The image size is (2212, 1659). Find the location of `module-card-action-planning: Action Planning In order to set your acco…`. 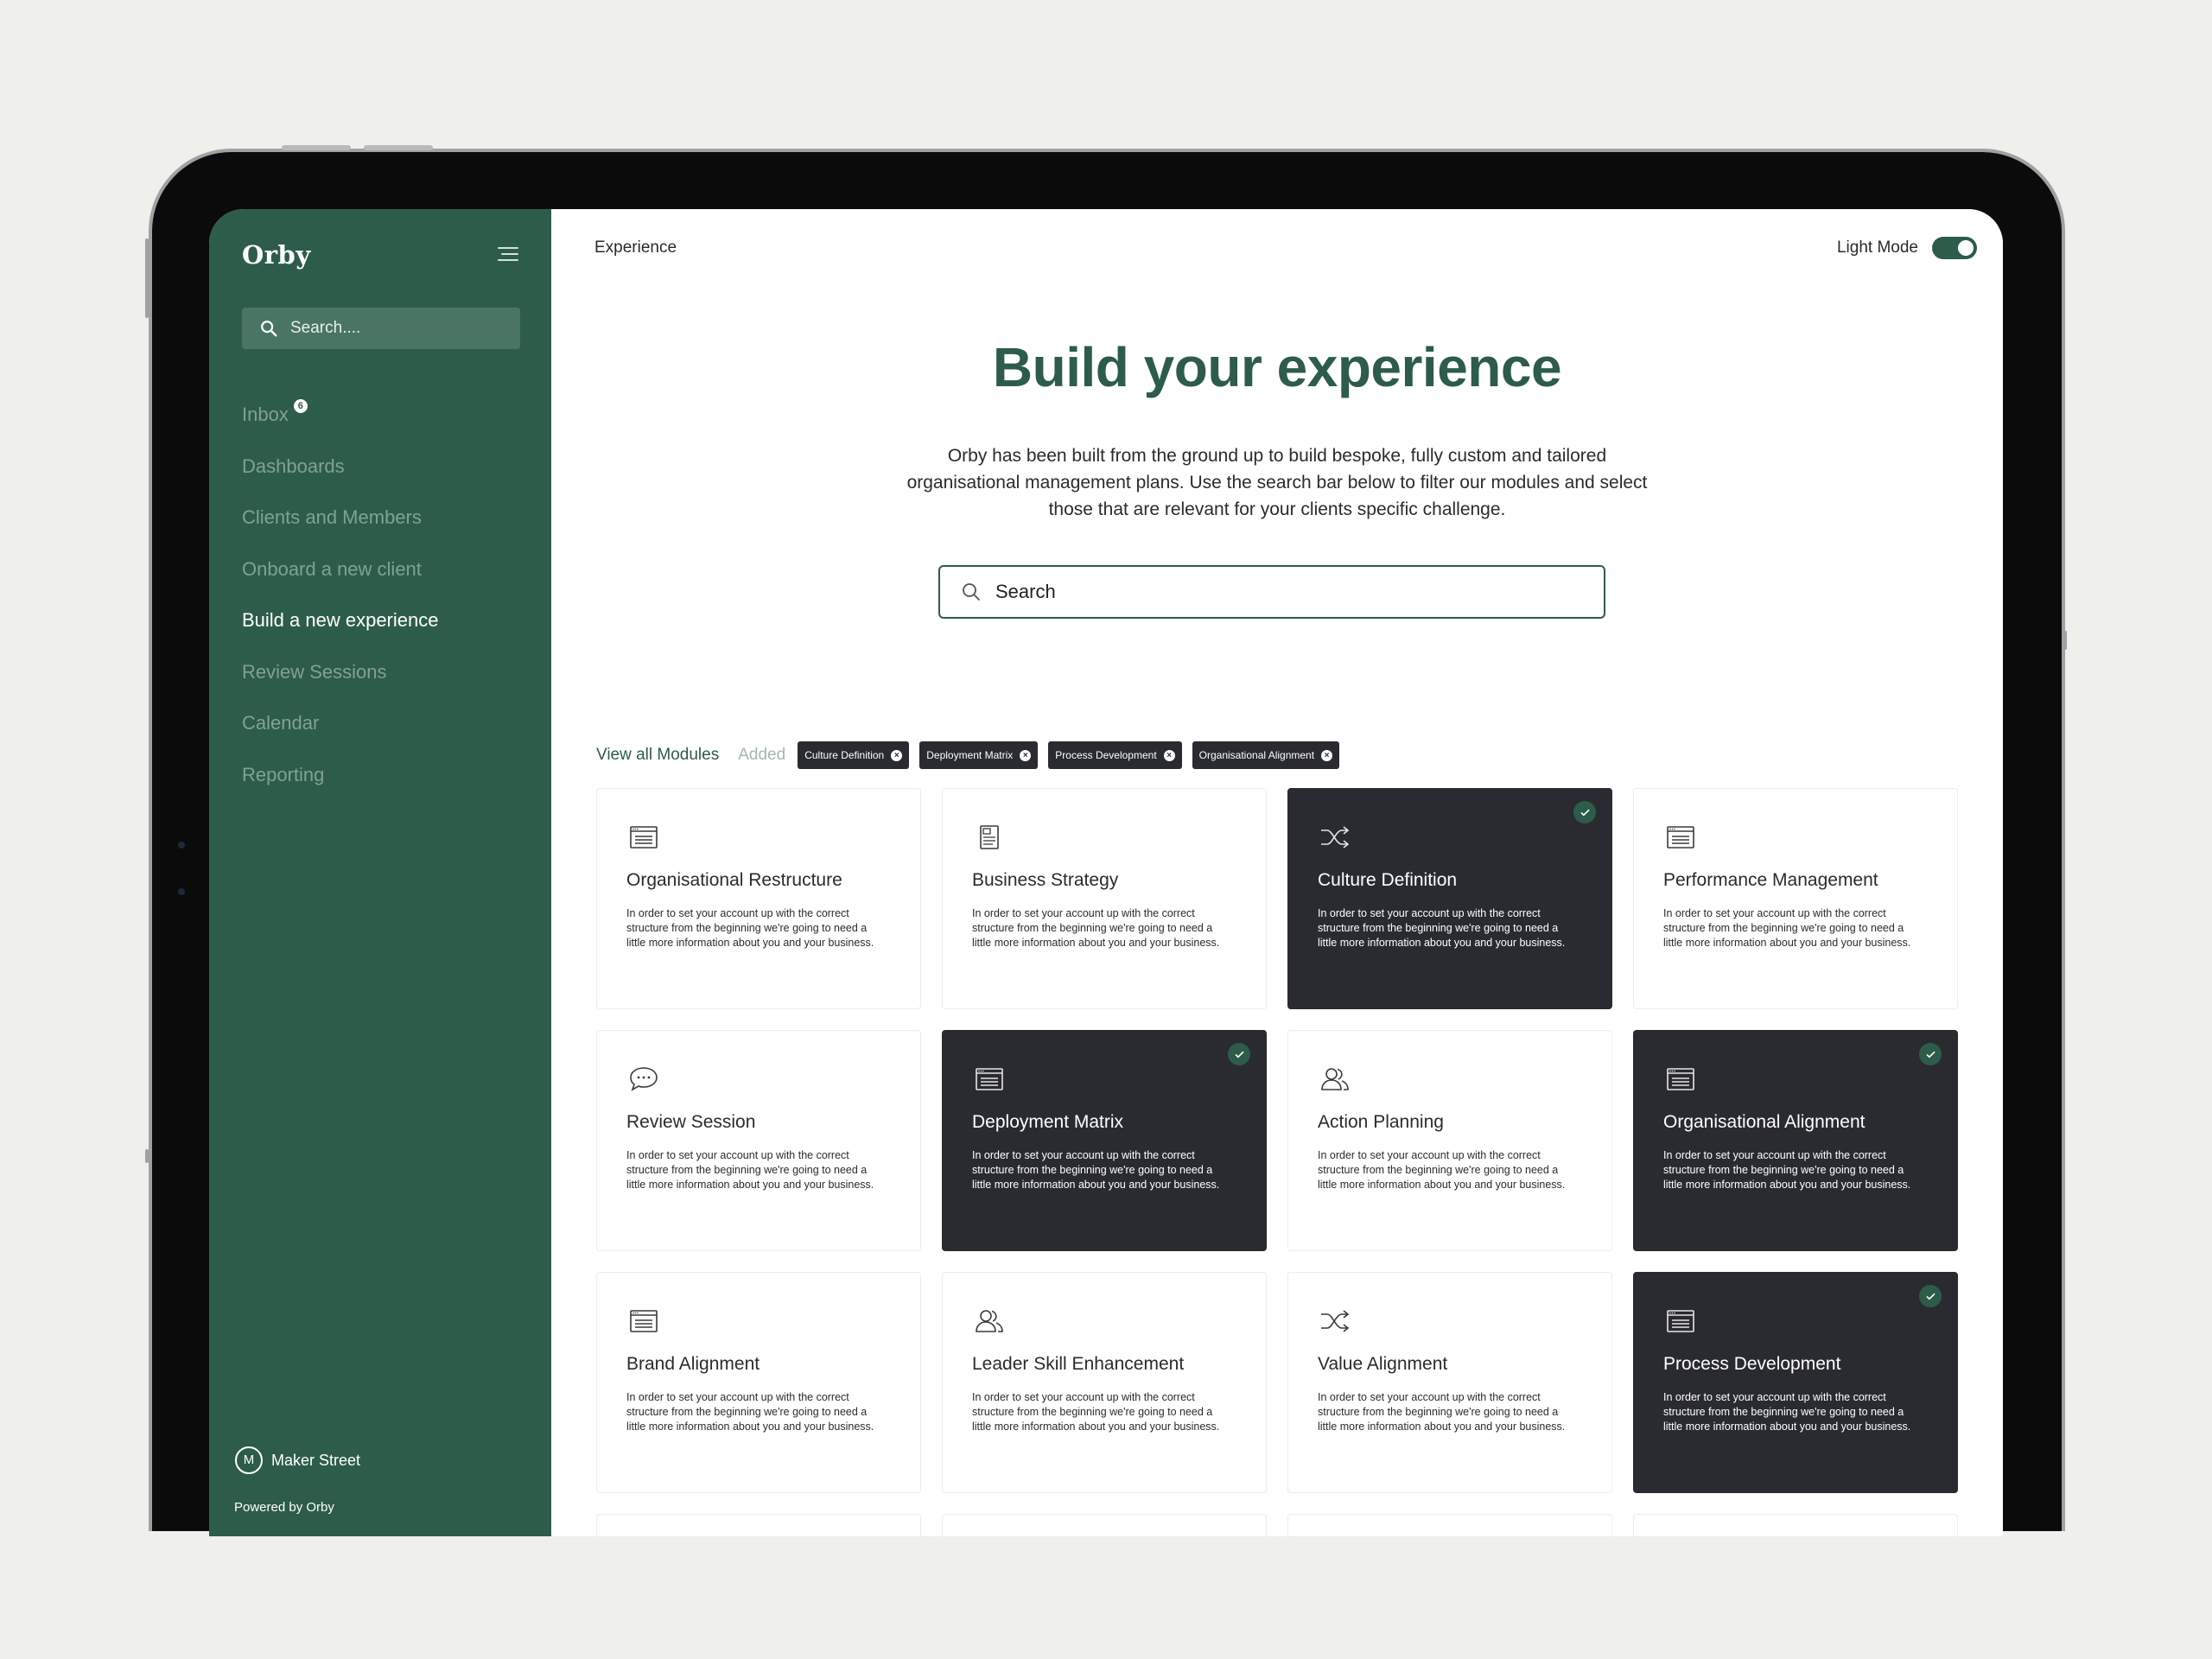

module-card-action-planning: Action Planning In order to set your acco… is located at coordinates (1449, 1140).